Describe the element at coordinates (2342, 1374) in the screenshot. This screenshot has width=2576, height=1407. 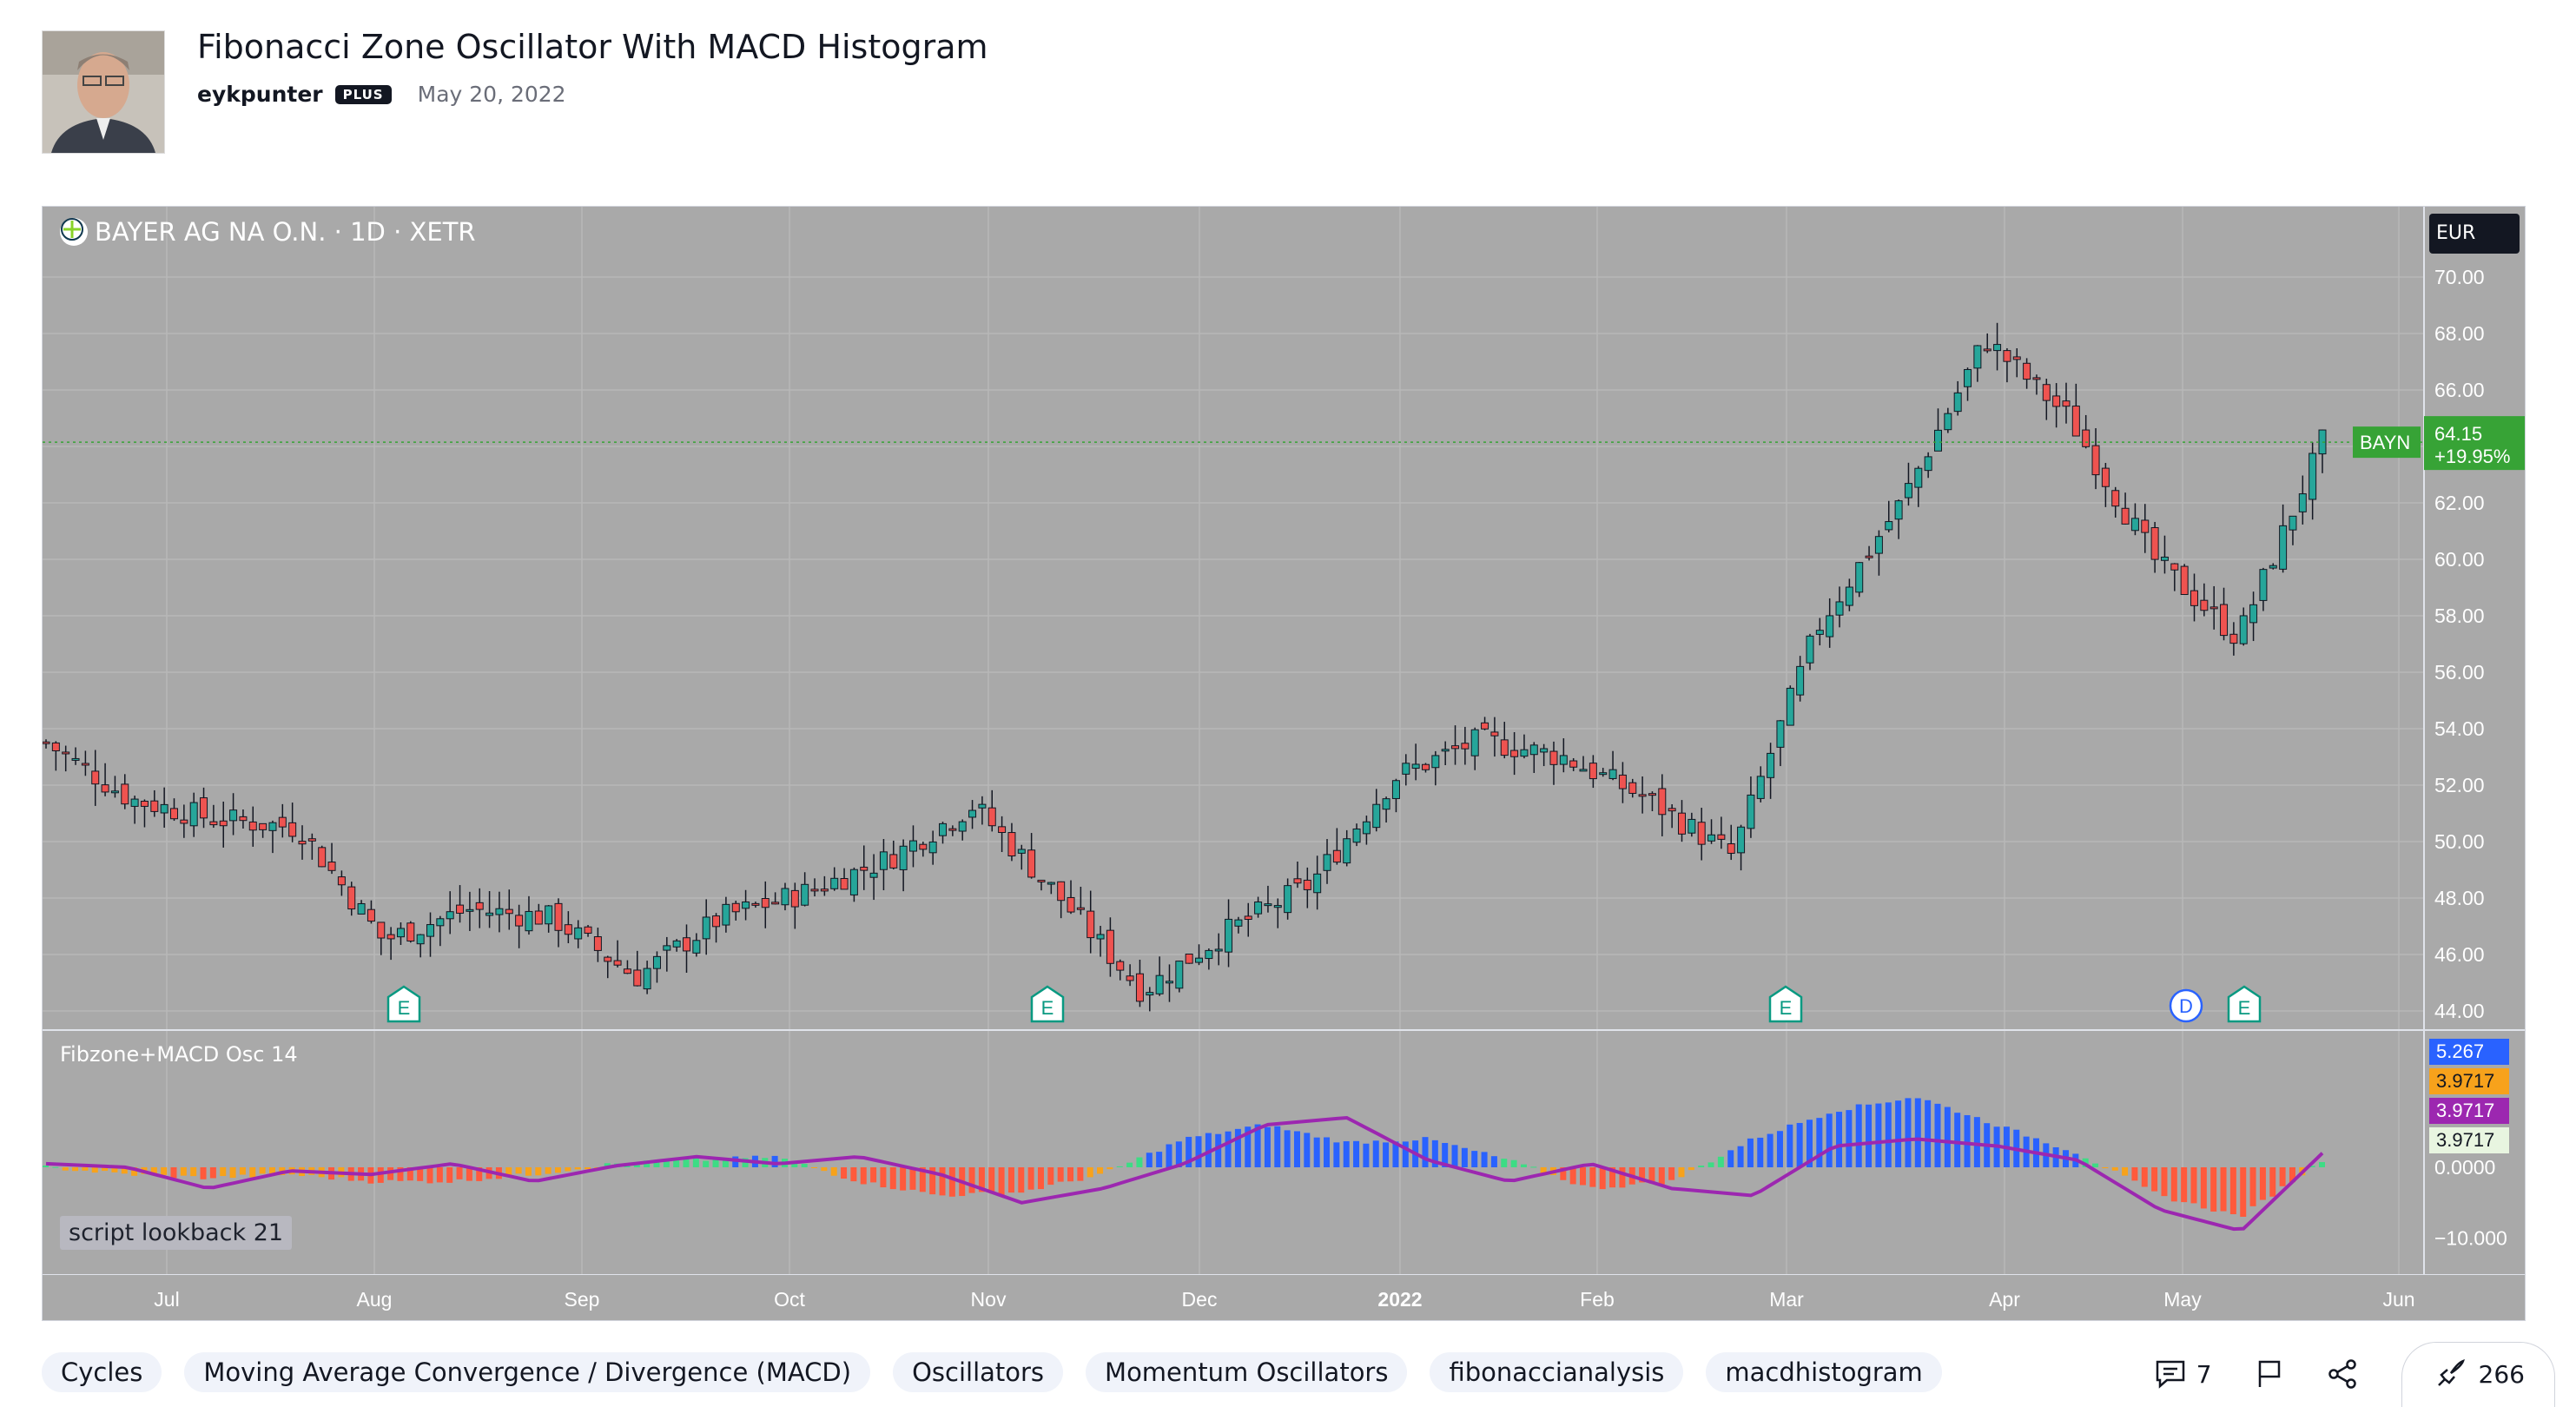
I see `share-button` at that location.